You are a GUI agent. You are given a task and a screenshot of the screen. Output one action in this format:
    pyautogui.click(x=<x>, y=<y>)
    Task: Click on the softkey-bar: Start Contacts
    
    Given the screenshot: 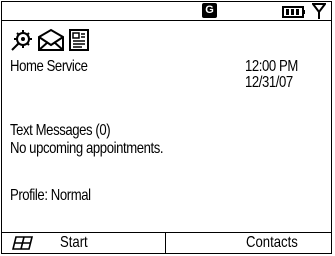 What is the action you would take?
    pyautogui.click(x=166, y=242)
    